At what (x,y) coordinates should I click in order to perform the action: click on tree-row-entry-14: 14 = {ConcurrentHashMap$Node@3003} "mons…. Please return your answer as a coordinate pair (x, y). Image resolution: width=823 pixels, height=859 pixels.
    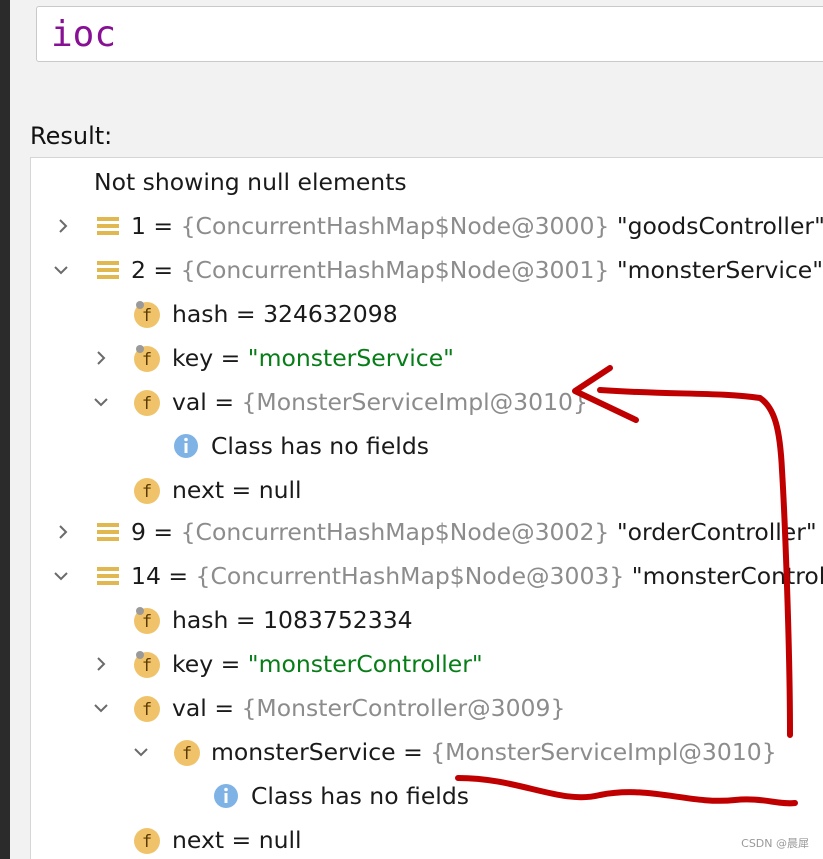
    Looking at the image, I should click on (427, 576).